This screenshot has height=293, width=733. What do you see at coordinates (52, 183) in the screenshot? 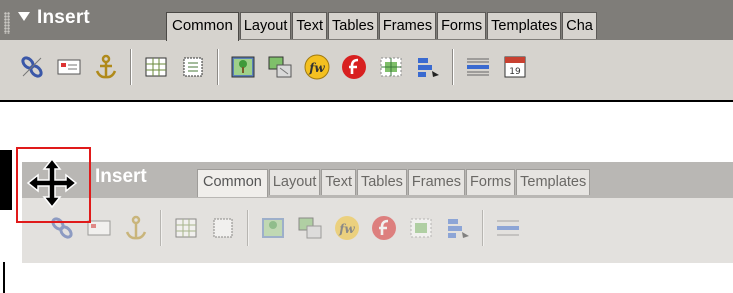
I see `move-cursor-icon` at bounding box center [52, 183].